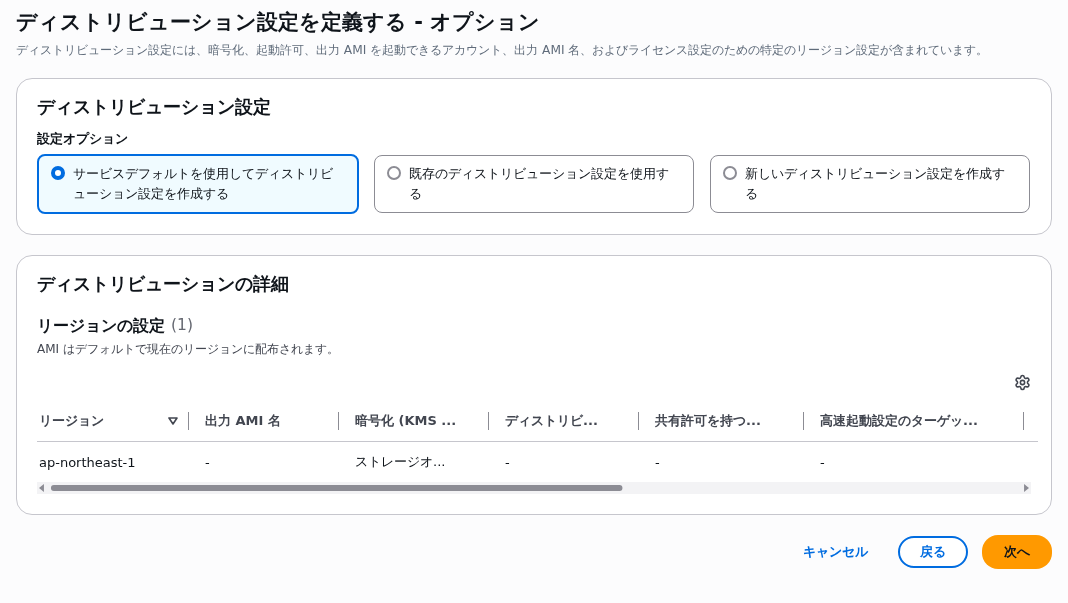  I want to click on options-label: 設定オプション, so click(83, 139).